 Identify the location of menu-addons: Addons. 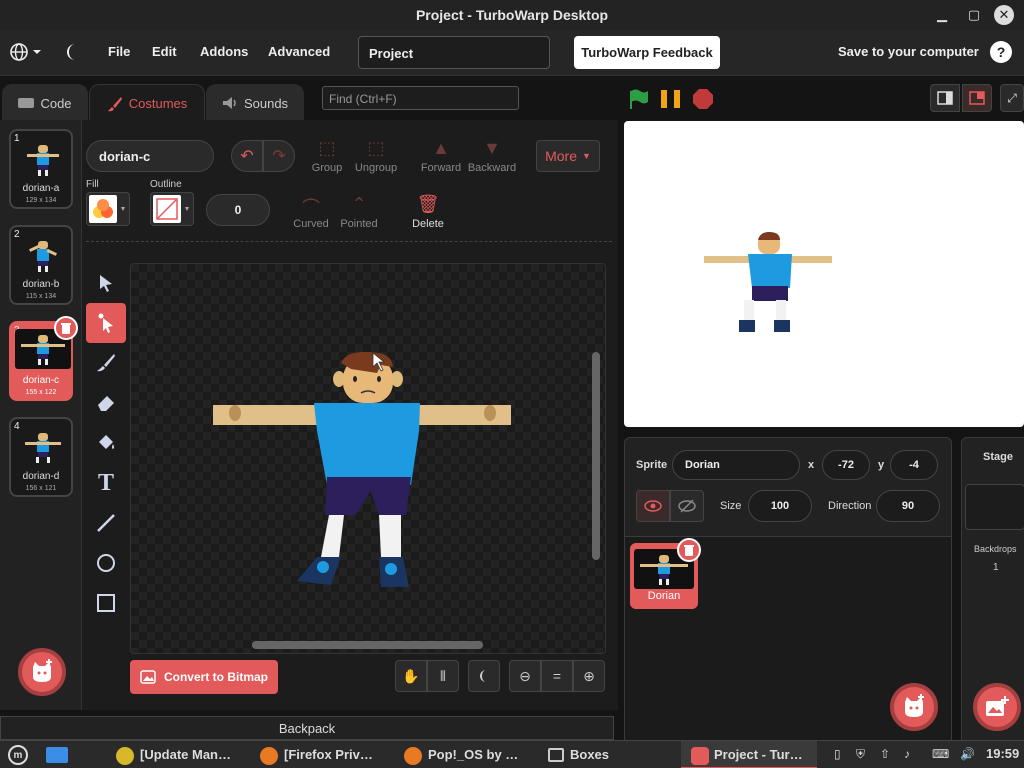
(224, 51).